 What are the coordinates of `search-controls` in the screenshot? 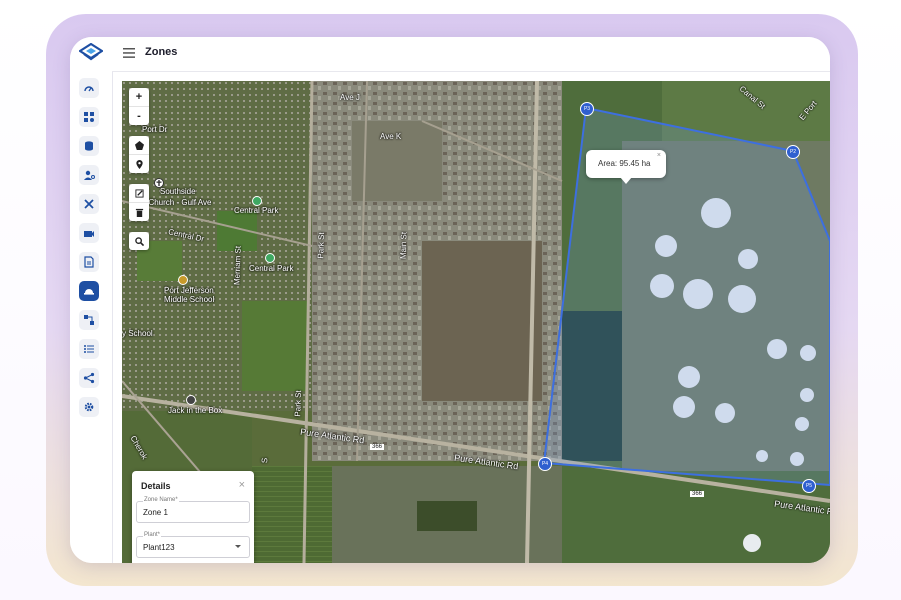 It's located at (139, 241).